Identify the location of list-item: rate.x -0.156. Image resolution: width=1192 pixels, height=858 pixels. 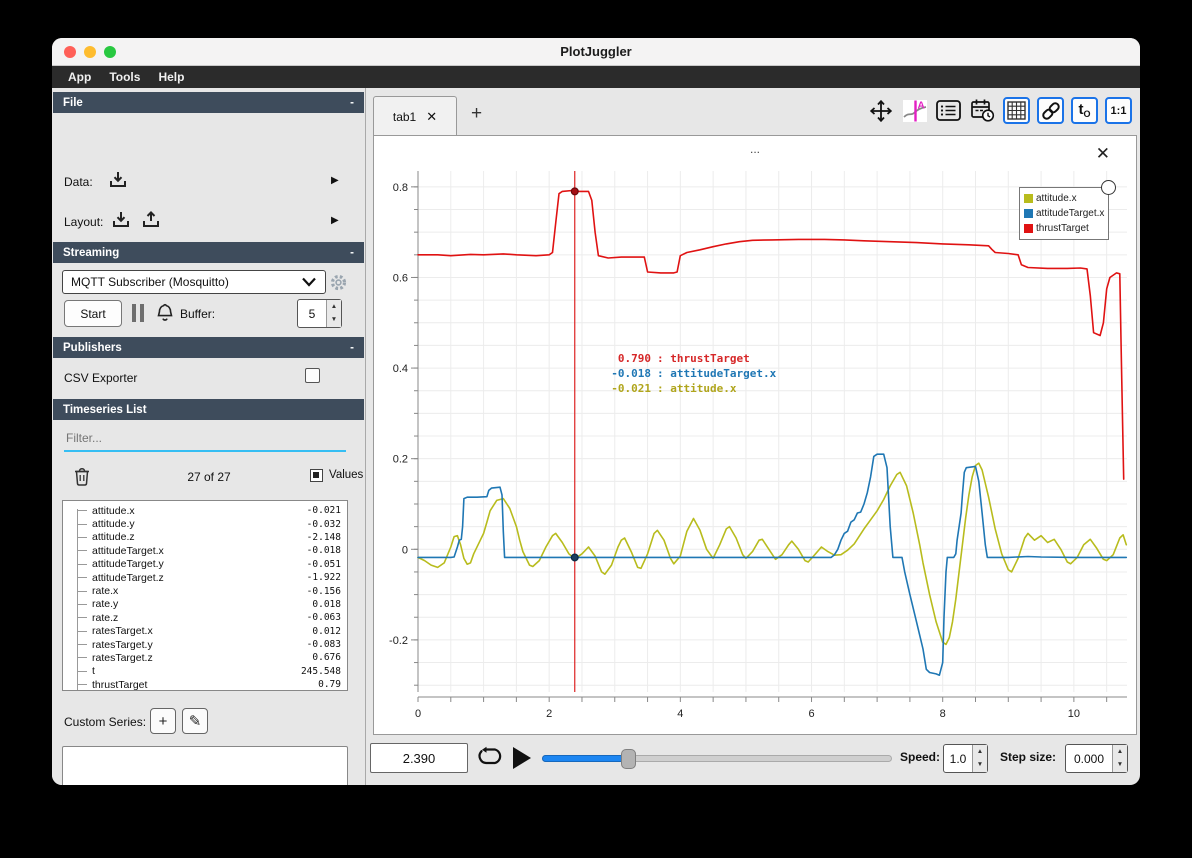
(205, 590).